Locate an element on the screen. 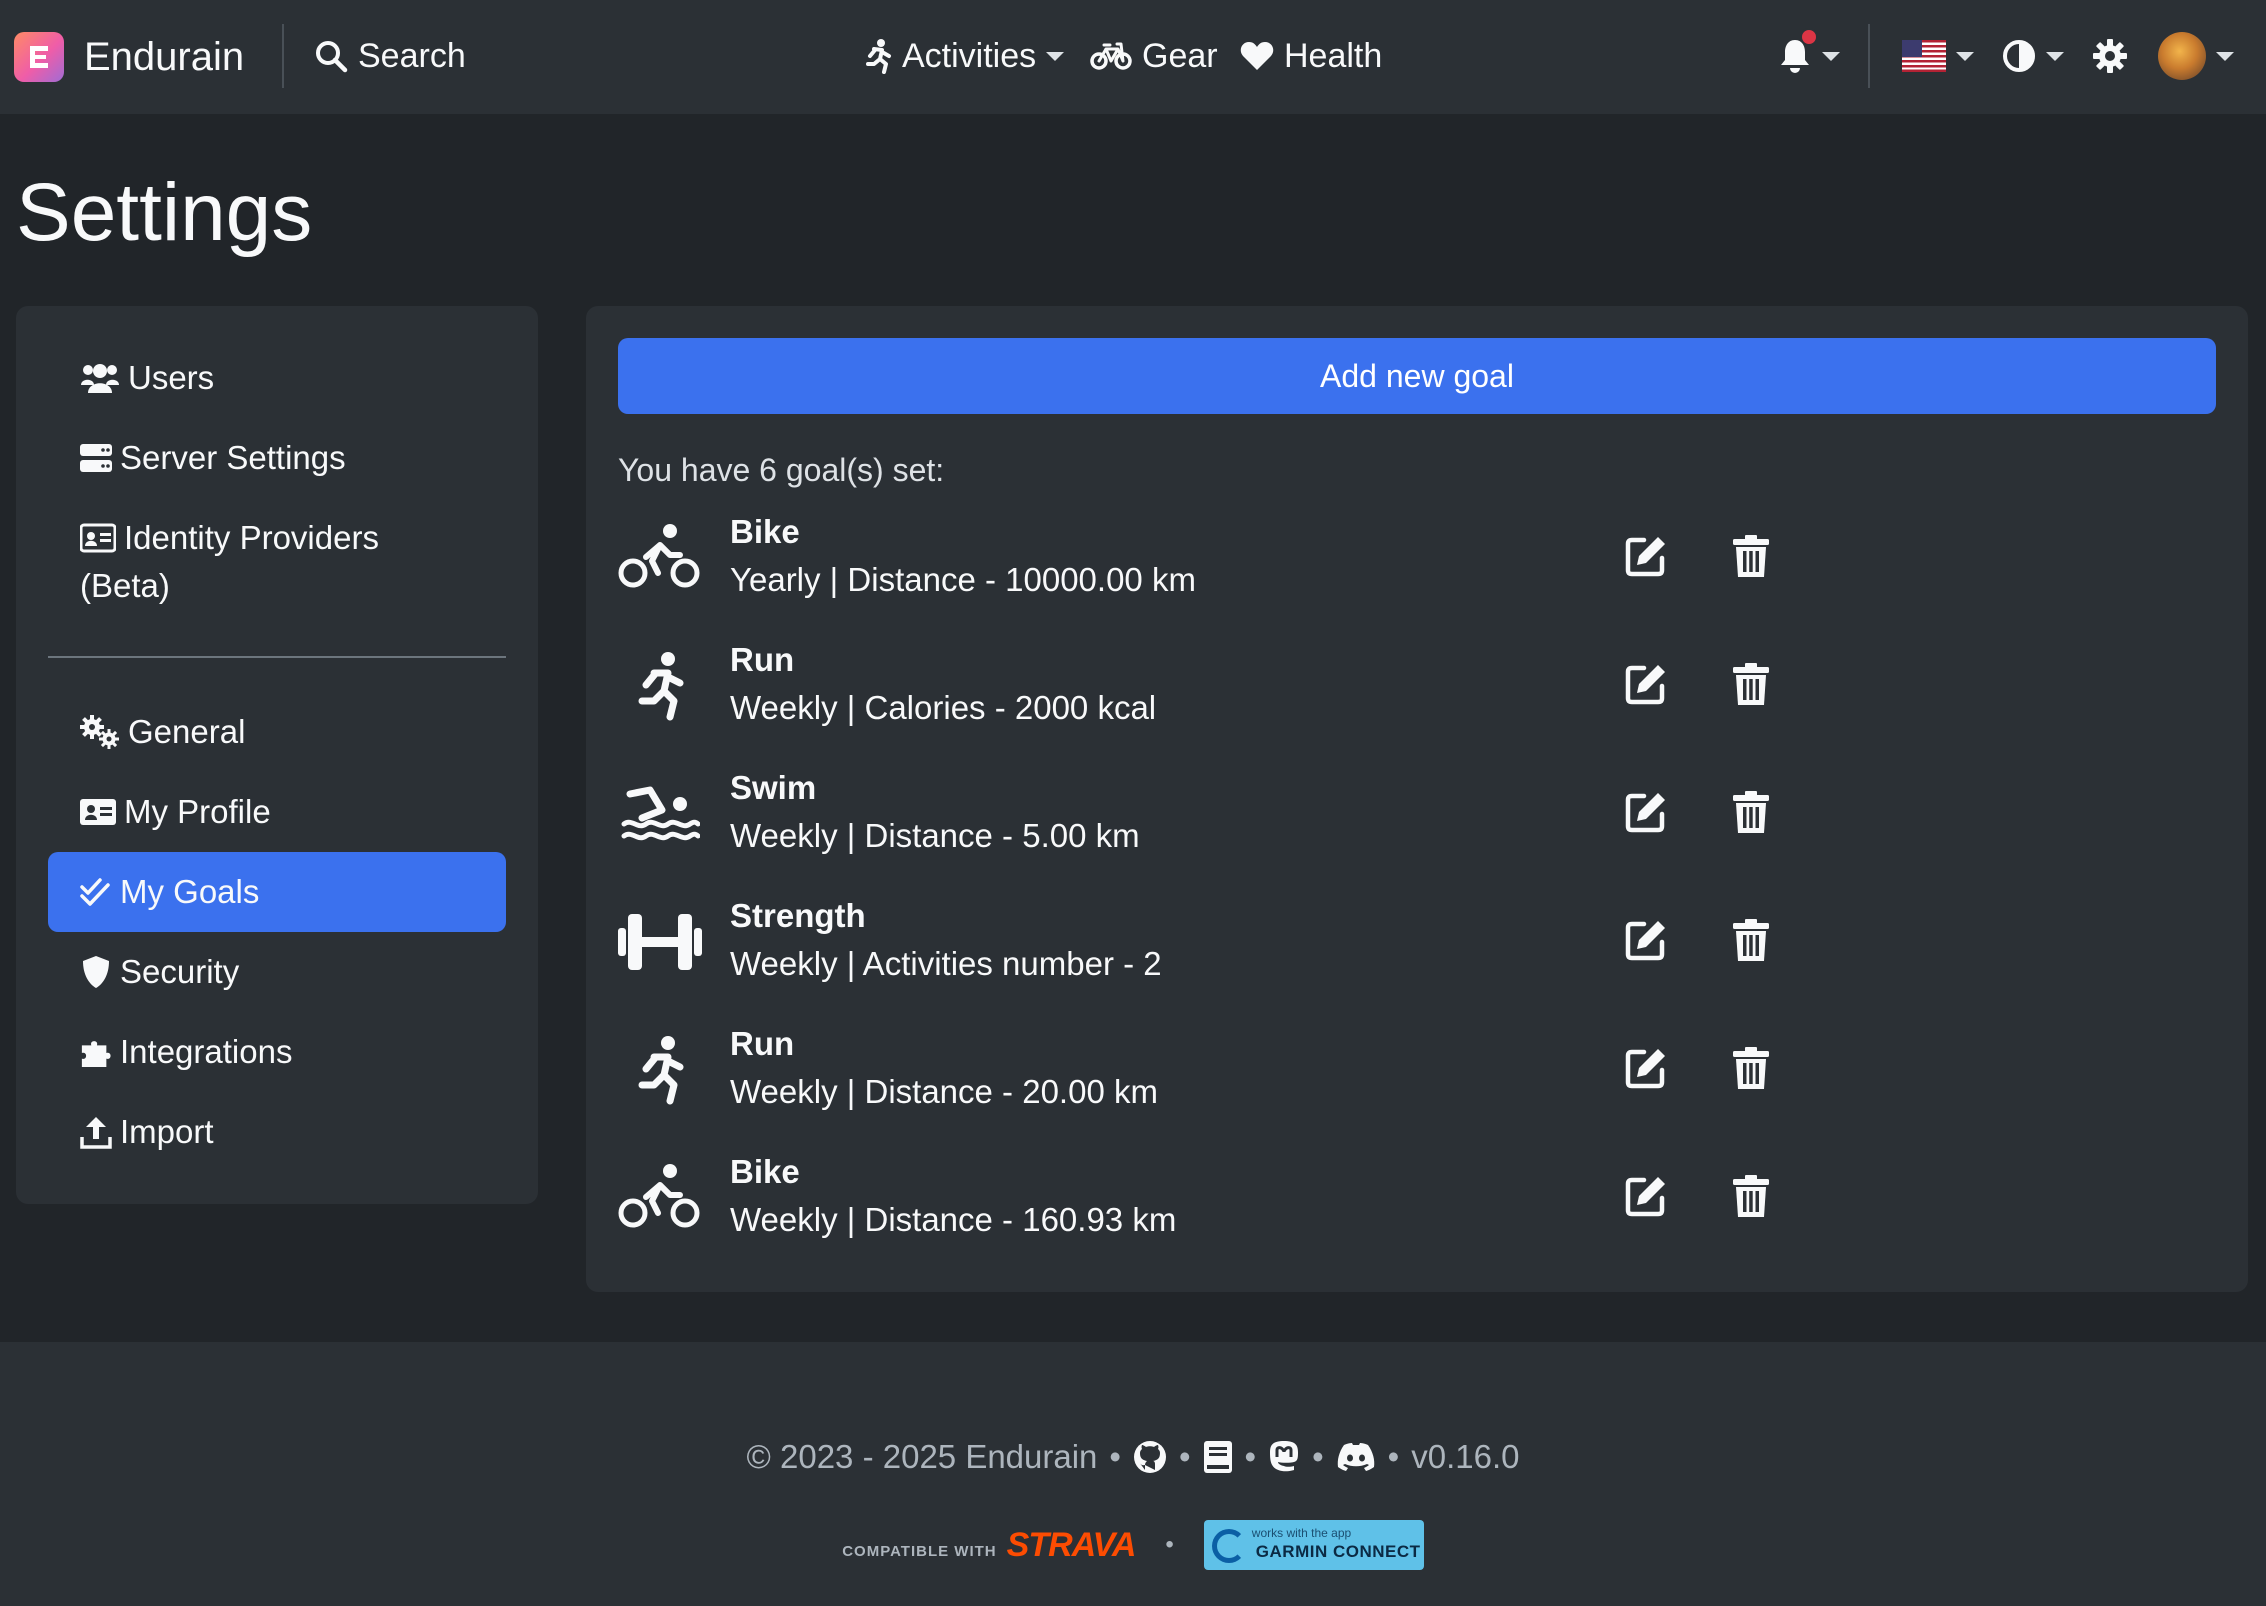  sidebar-item-integrations: Integrations is located at coordinates (277, 1052).